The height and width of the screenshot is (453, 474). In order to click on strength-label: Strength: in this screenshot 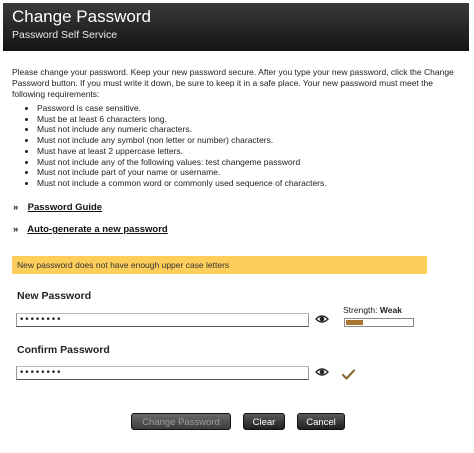, I will do `click(360, 310)`.